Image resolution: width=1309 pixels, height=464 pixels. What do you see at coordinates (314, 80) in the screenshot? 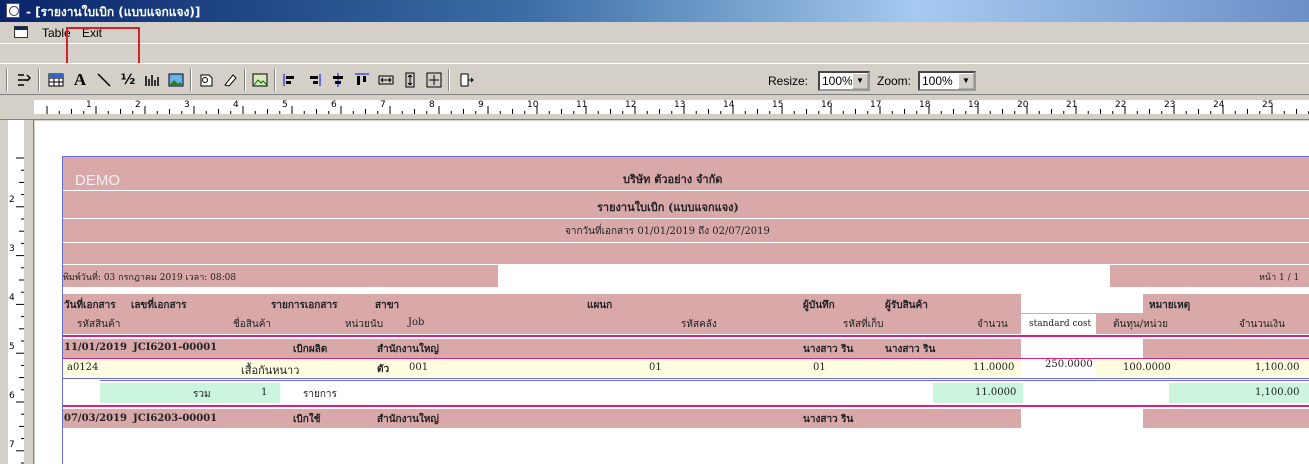
I see `align-right-icon` at bounding box center [314, 80].